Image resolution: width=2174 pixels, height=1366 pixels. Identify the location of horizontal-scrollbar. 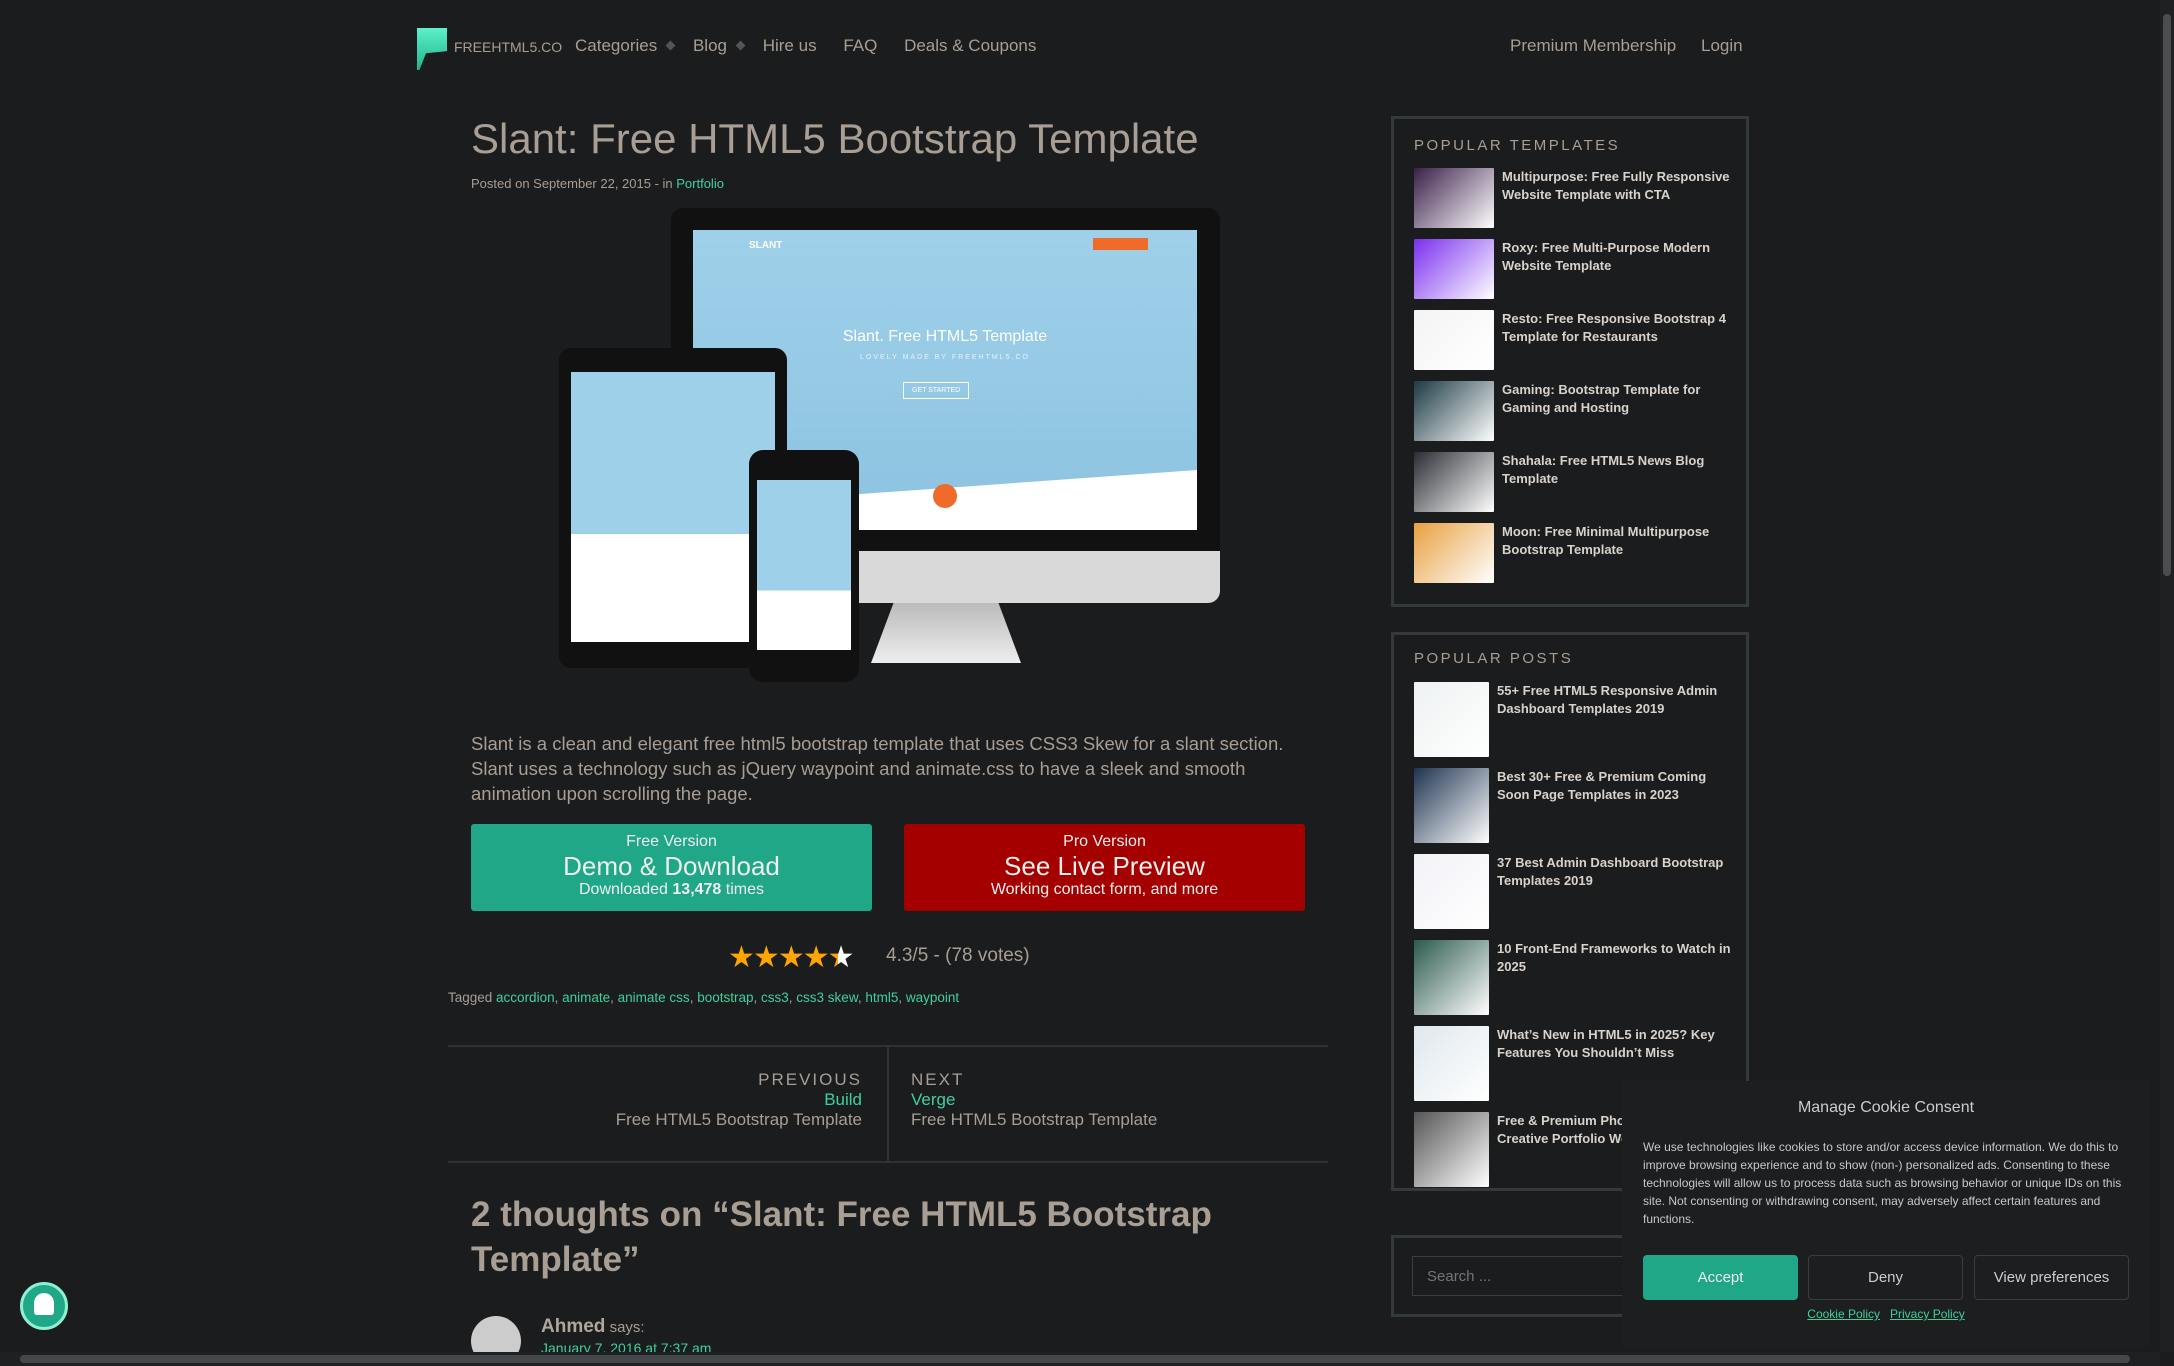
(1080, 1359).